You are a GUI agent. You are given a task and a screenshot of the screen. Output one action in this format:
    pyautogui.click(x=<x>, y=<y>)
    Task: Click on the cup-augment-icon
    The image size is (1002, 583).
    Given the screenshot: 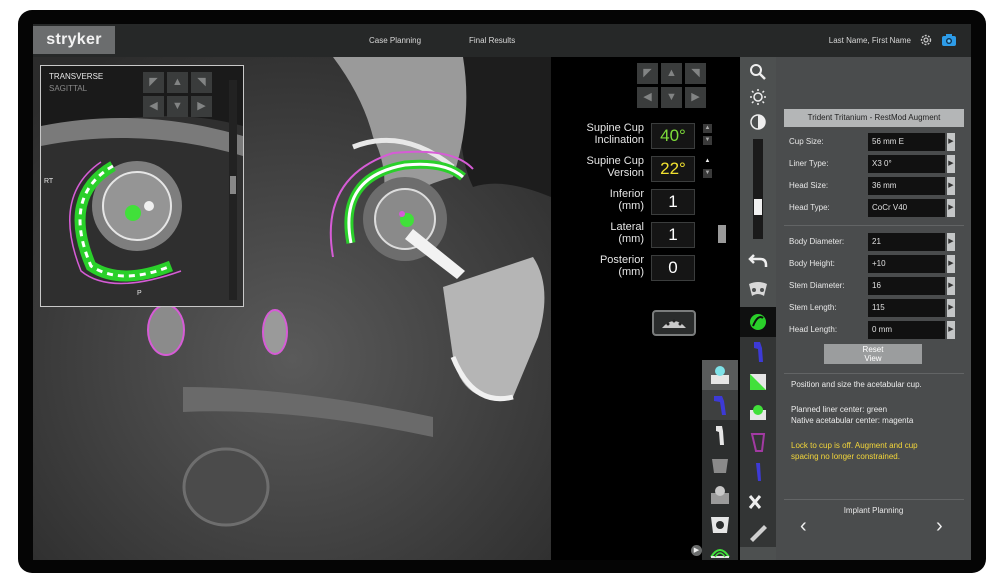 What is the action you would take?
    pyautogui.click(x=720, y=375)
    